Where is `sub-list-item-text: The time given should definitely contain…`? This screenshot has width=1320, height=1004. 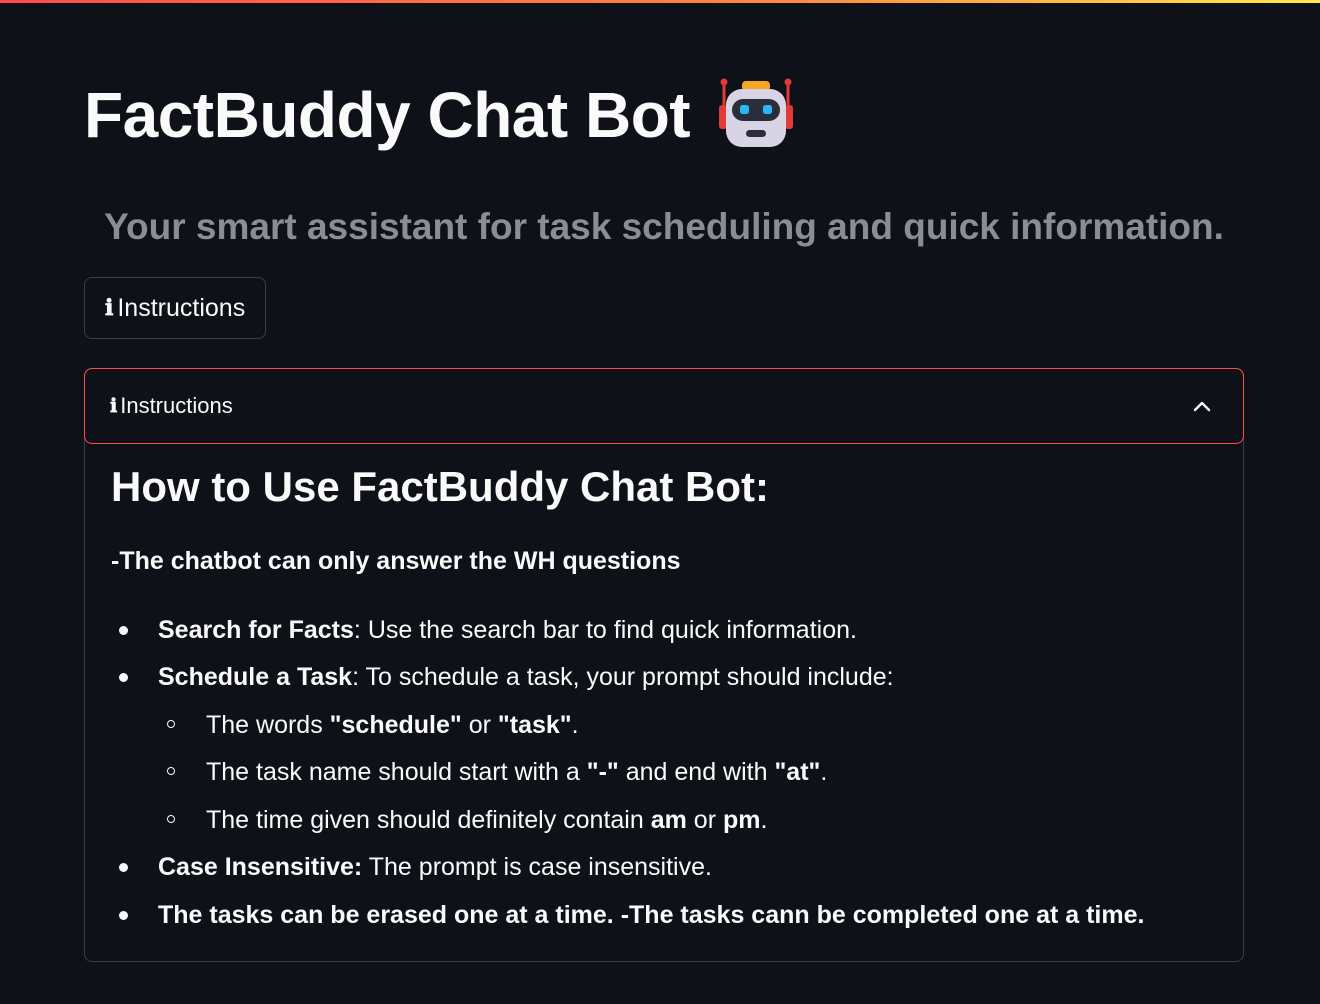
sub-list-item-text: The time given should definitely contain… is located at coordinates (487, 820).